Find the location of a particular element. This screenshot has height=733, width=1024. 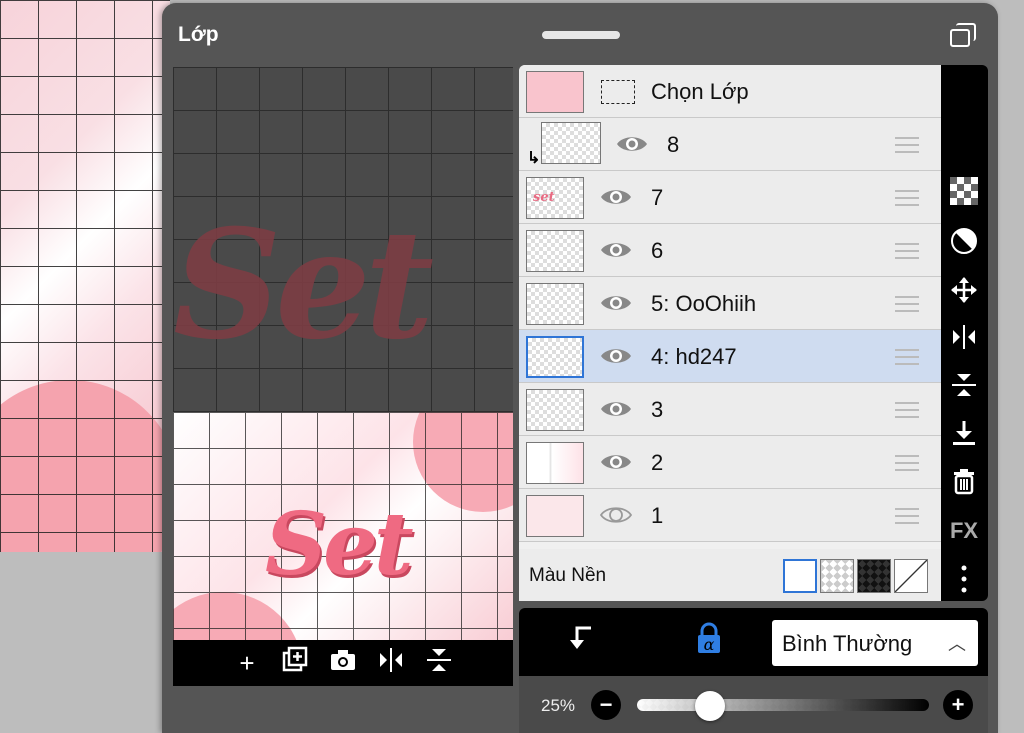

svg-text: α is located at coordinates (709, 644).